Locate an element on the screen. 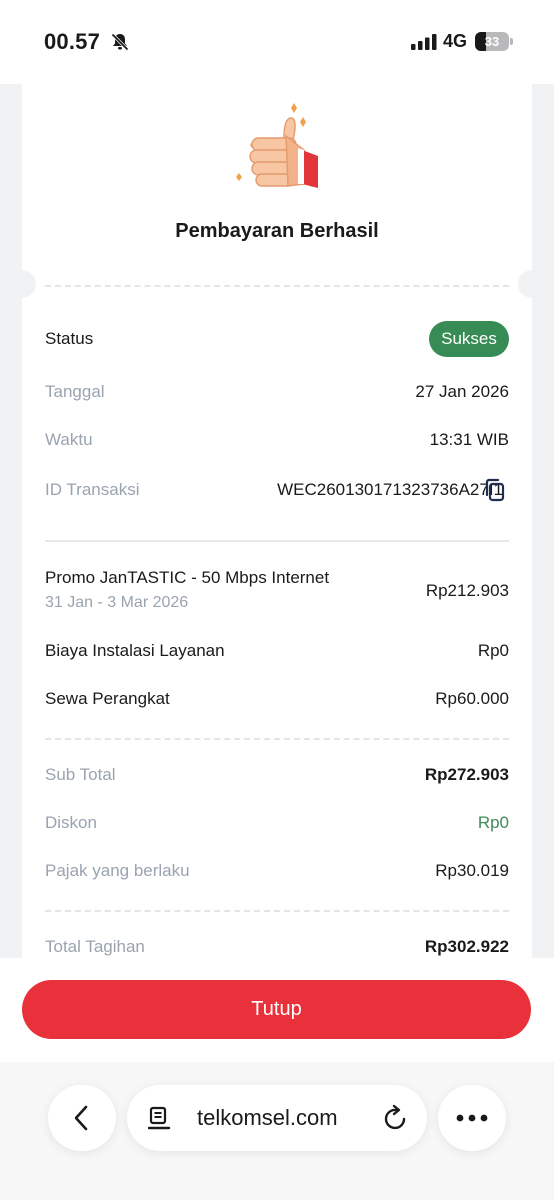 The width and height of the screenshot is (554, 1200). bell-mute-icon is located at coordinates (120, 42).